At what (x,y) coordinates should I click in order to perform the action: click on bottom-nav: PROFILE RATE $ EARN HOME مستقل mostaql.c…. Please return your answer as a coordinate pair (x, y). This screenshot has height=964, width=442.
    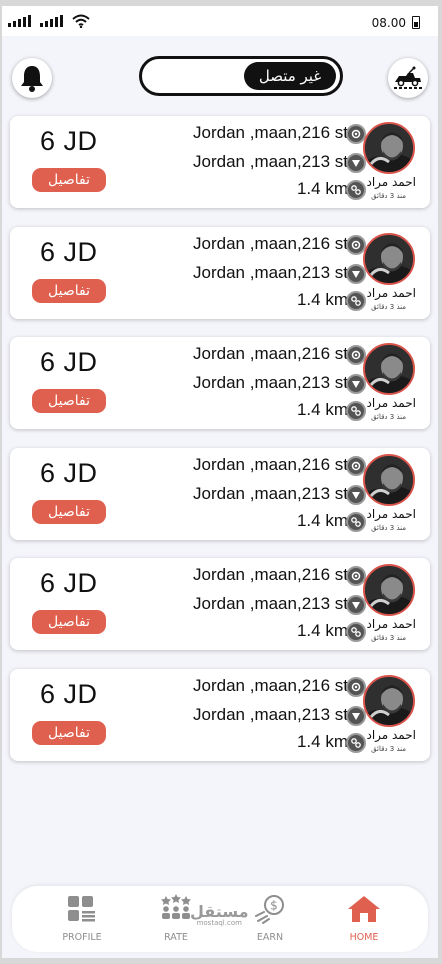
    Looking at the image, I should click on (220, 919).